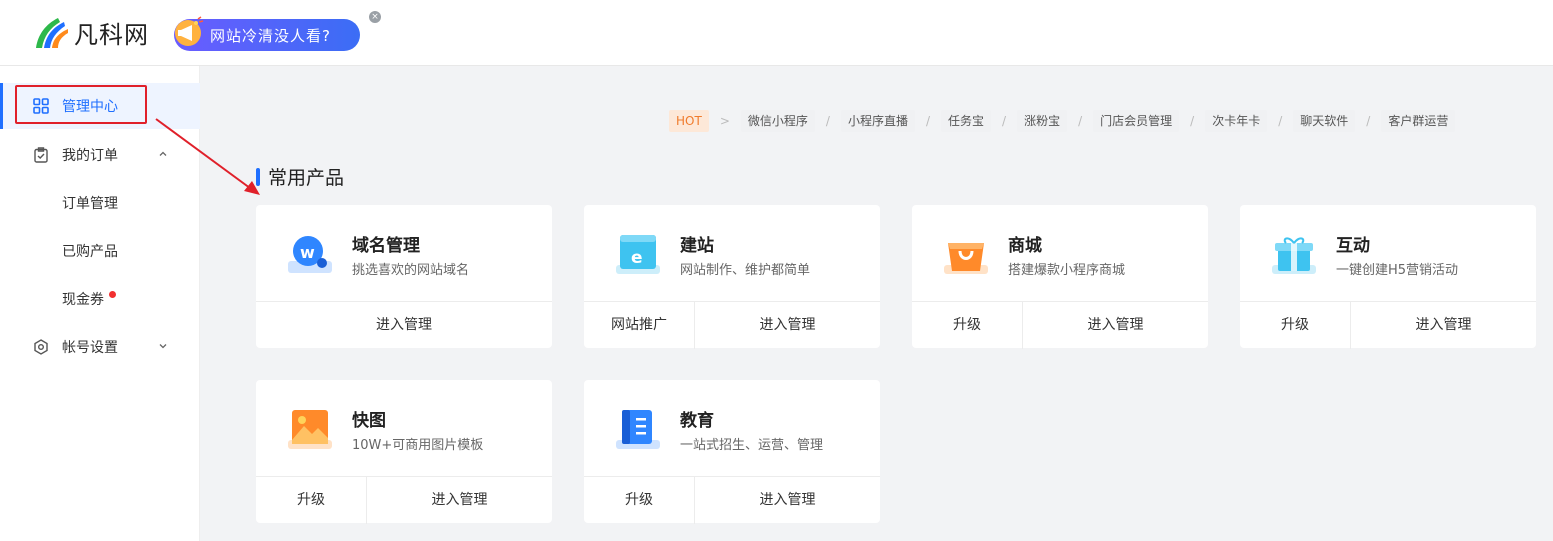 This screenshot has height=541, width=1553. I want to click on card-description: 10W+可商用图片模板, so click(418, 445).